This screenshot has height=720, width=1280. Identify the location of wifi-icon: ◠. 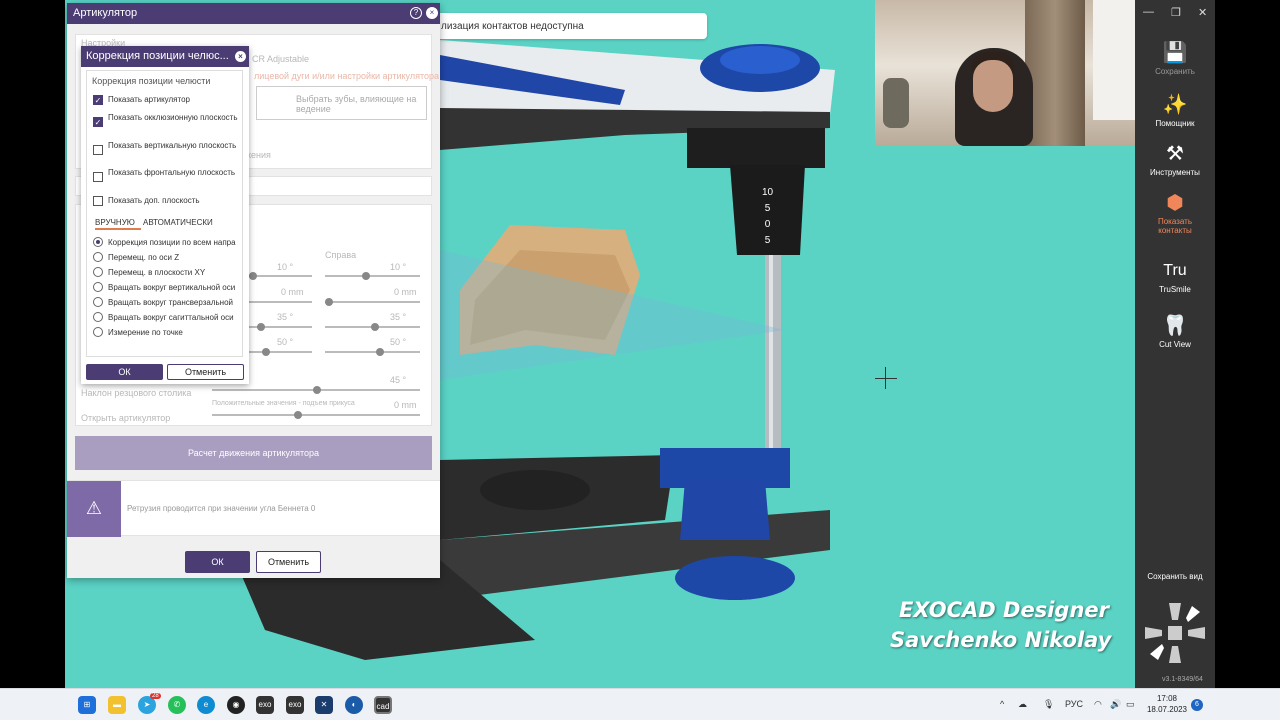
(1098, 704).